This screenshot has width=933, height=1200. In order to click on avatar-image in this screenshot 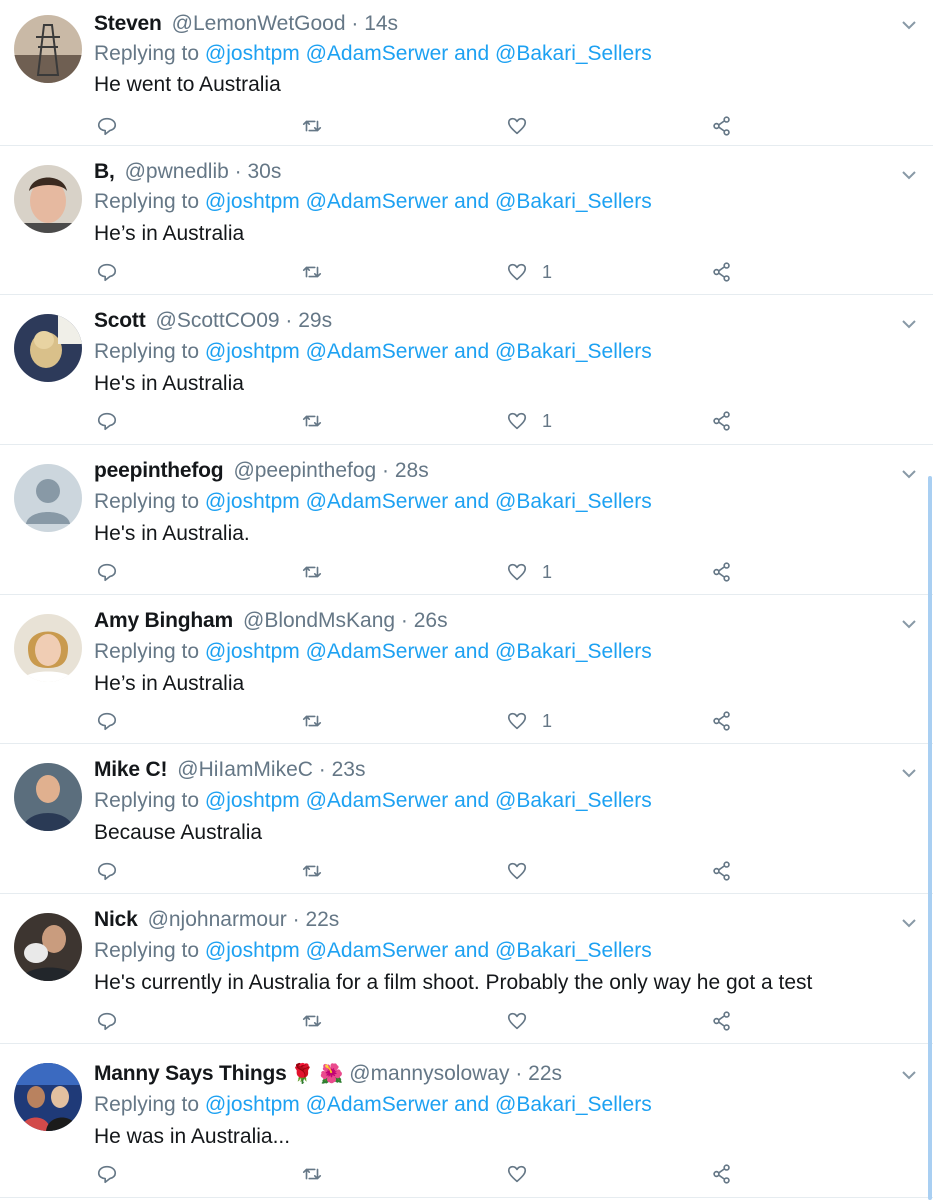, I will do `click(48, 797)`.